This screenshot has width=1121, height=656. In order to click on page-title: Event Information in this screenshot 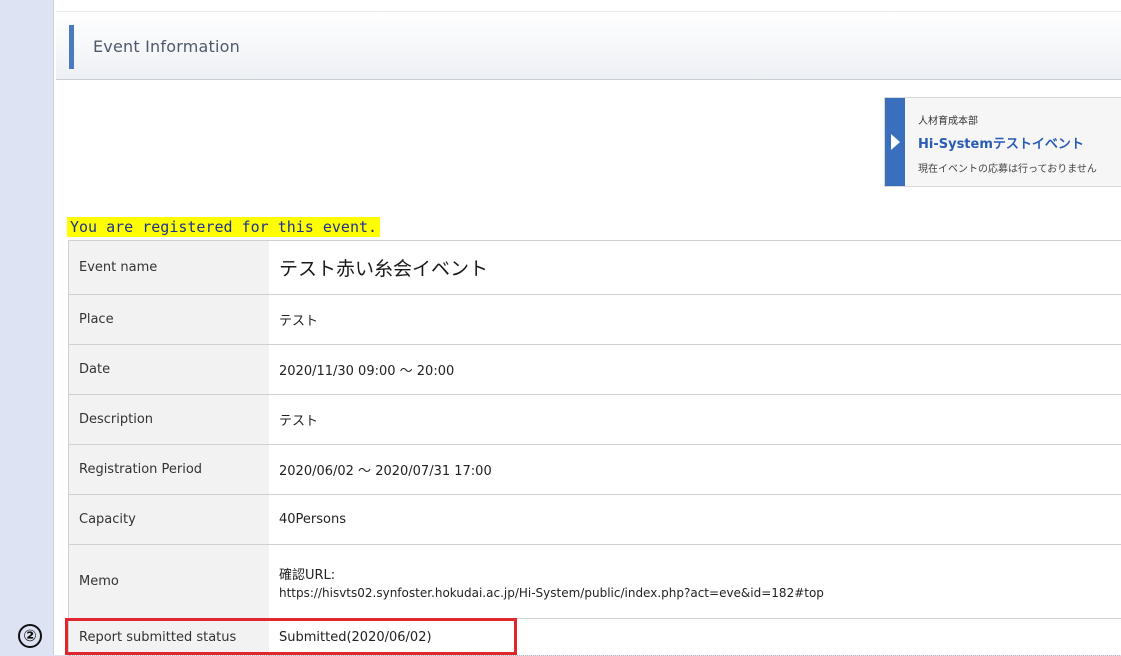, I will do `click(166, 46)`.